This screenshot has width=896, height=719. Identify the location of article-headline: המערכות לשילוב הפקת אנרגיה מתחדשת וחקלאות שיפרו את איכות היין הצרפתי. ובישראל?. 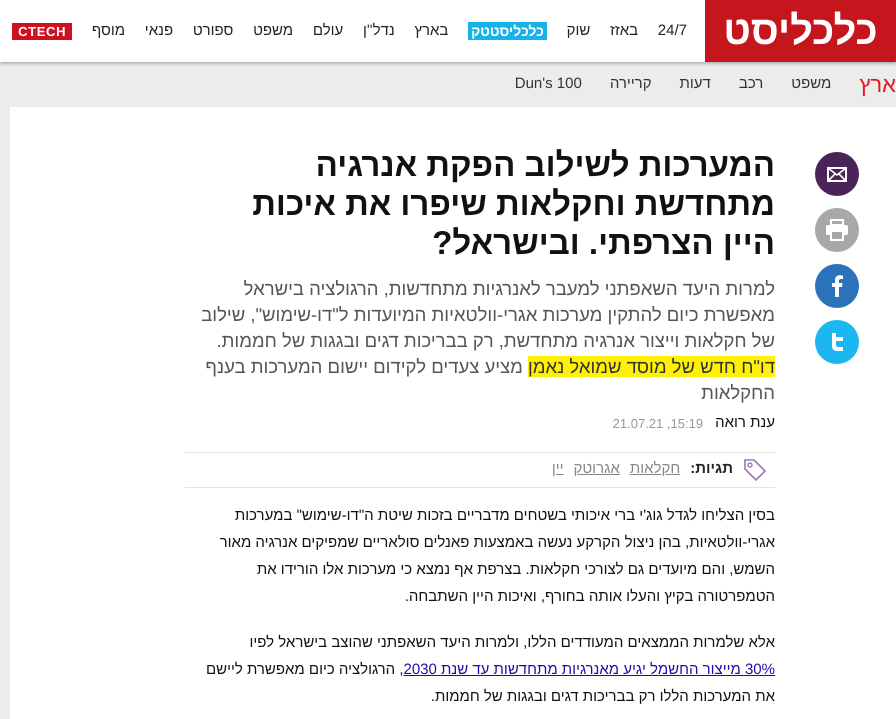
(513, 203).